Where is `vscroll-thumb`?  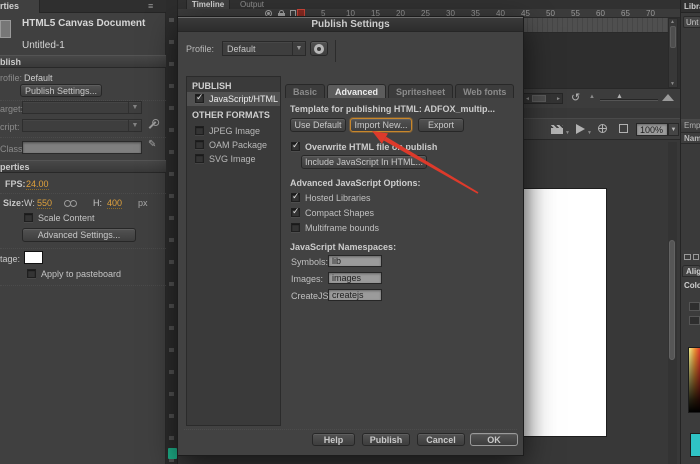 vscroll-thumb is located at coordinates (673, 37).